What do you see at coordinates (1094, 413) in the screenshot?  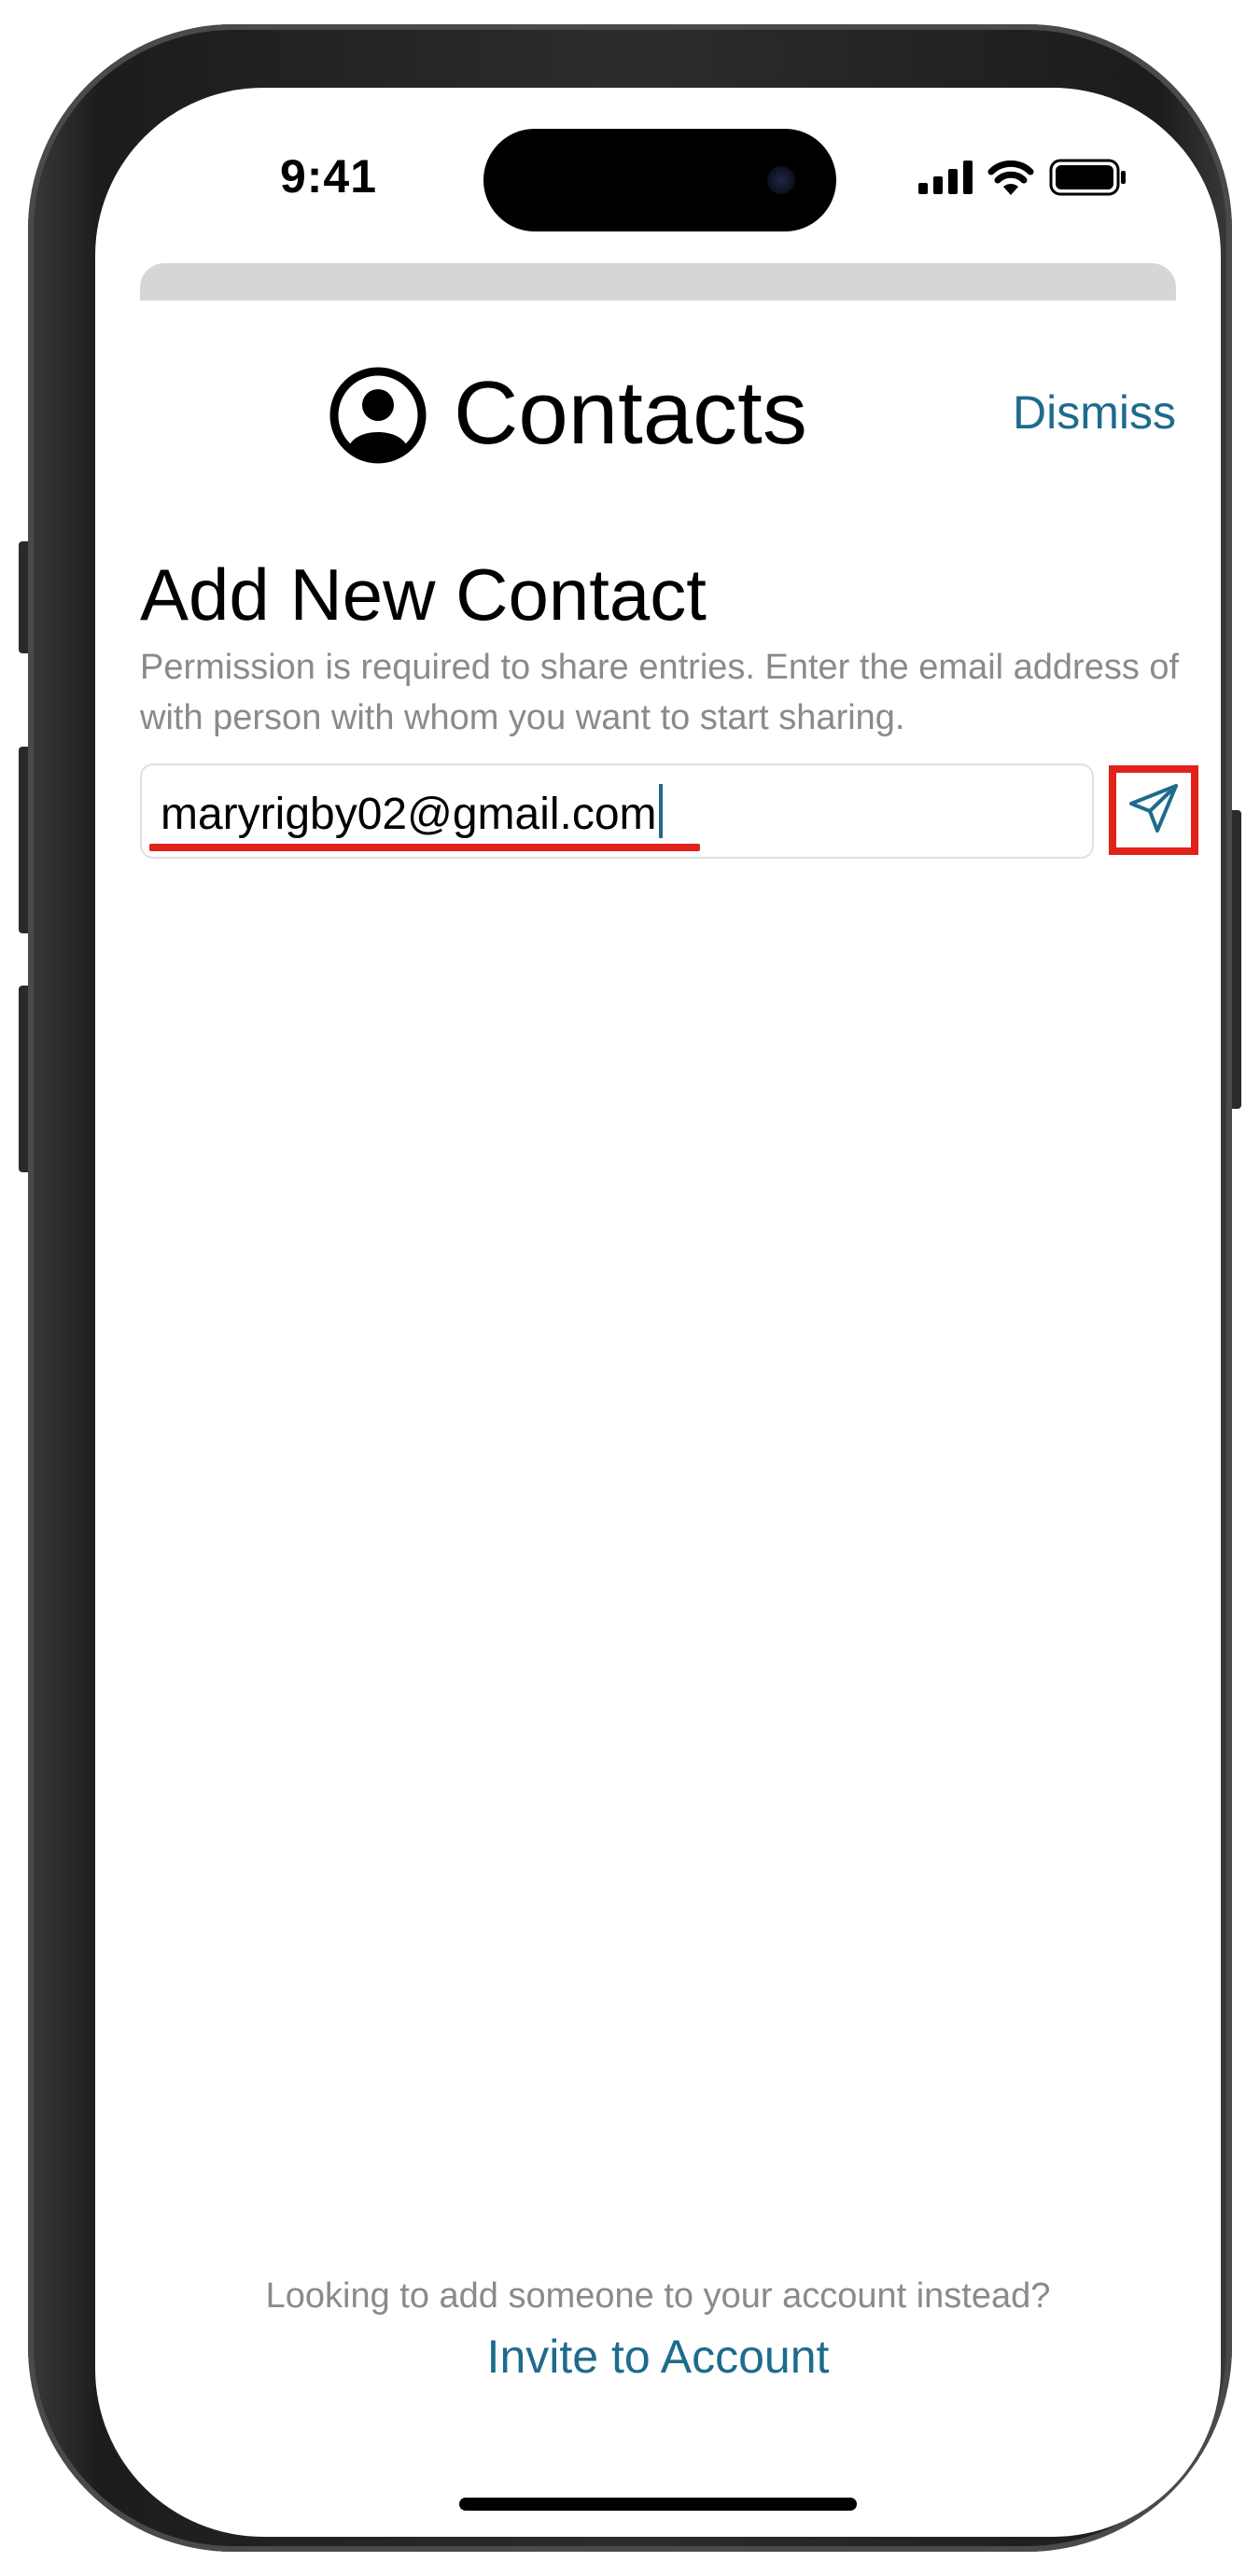 I see `dismiss-button: Dismiss` at bounding box center [1094, 413].